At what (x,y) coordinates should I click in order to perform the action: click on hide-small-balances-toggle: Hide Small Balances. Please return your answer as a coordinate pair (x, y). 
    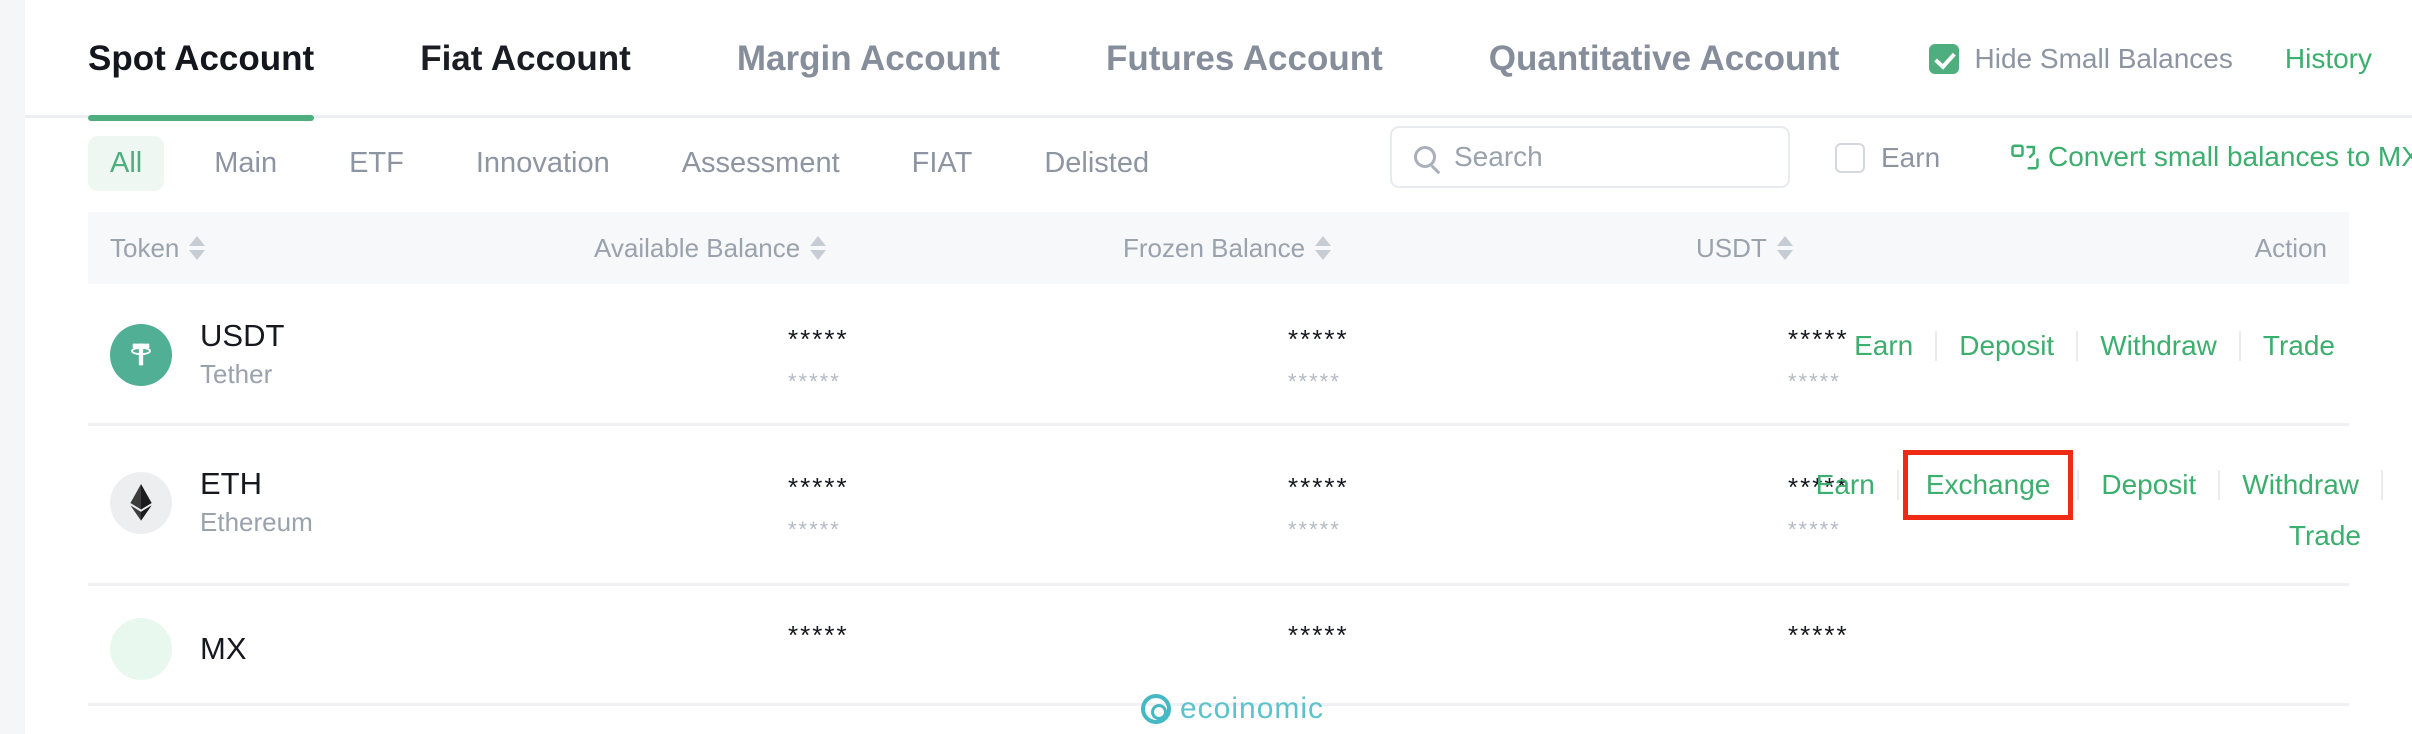
    Looking at the image, I should click on (2080, 59).